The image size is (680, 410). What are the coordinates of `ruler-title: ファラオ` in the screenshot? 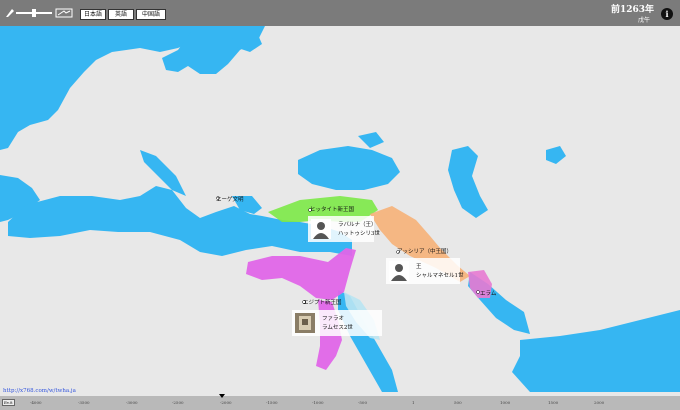 It's located at (333, 319).